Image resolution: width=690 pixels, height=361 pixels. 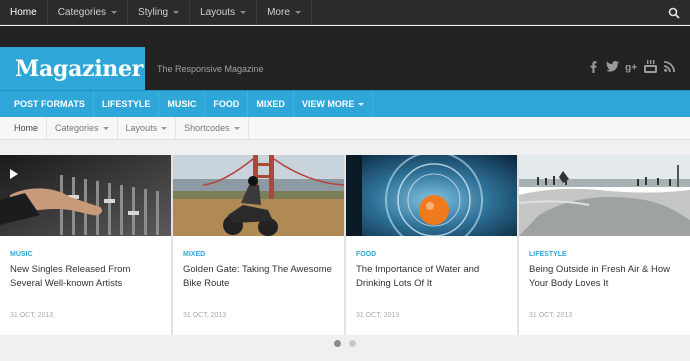 I want to click on catnav-label: VIEW MORE, so click(x=328, y=104).